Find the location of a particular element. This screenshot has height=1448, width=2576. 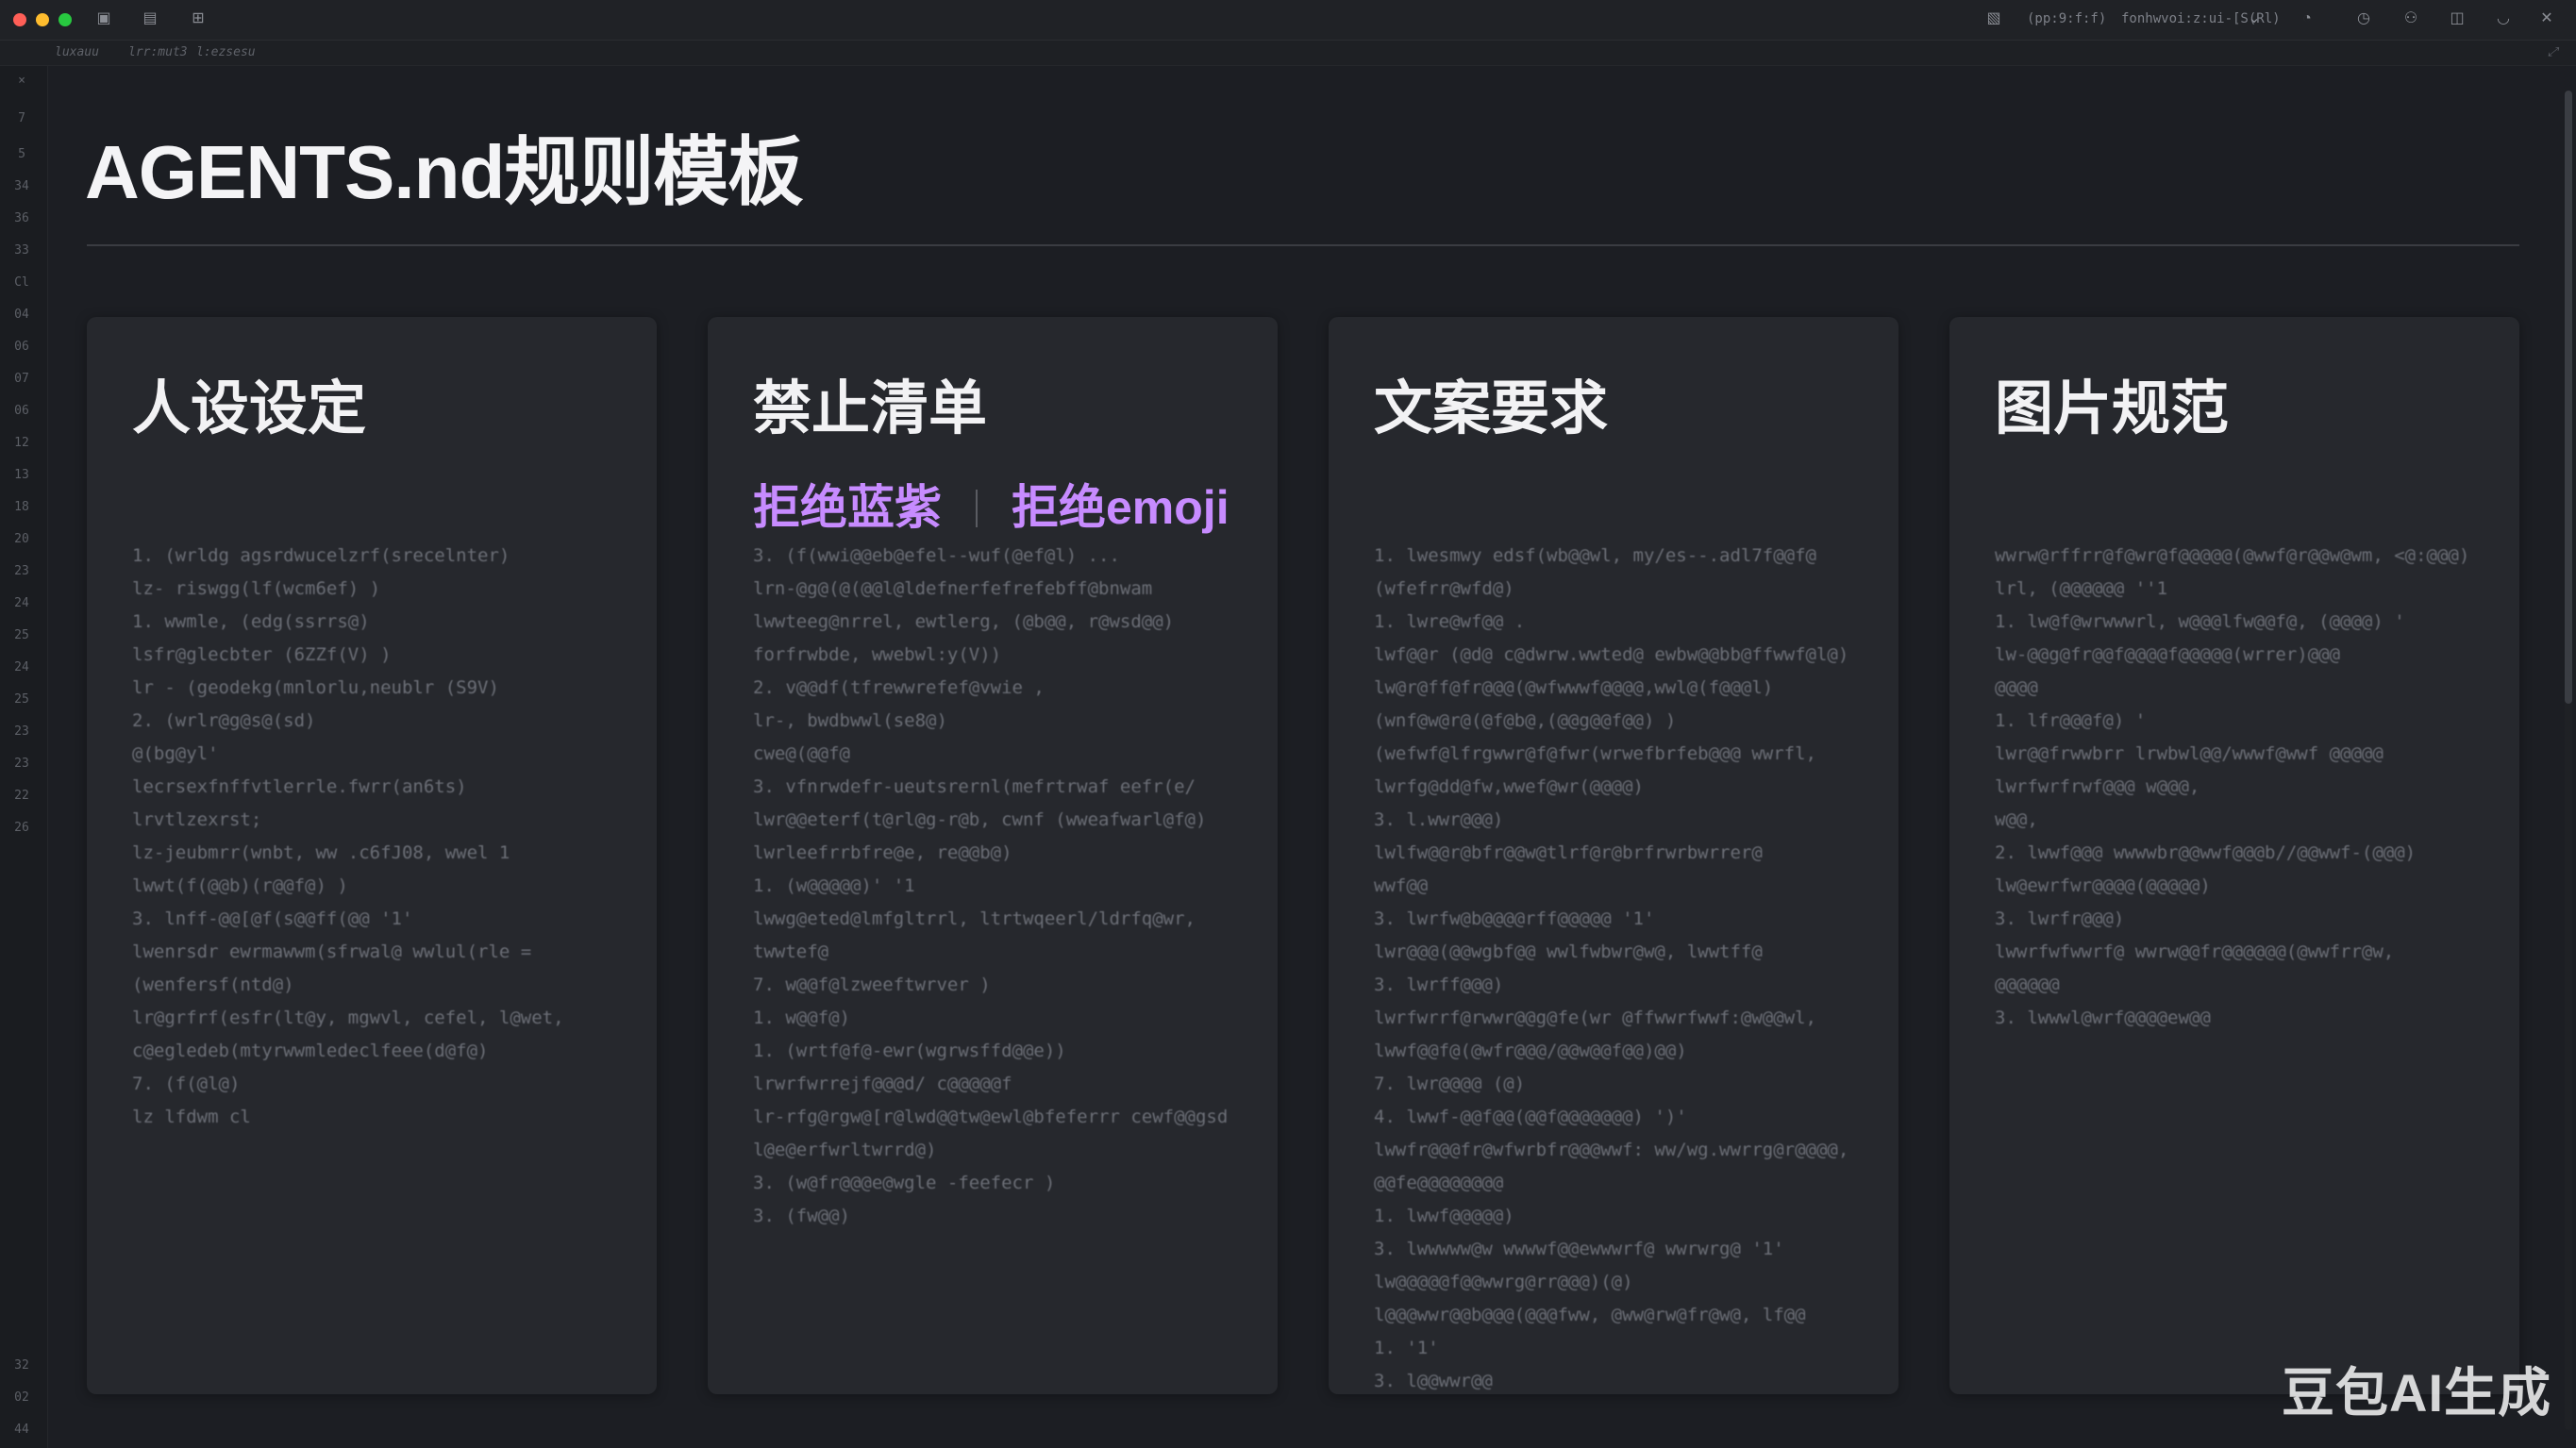

minimize-window-button is located at coordinates (42, 20).